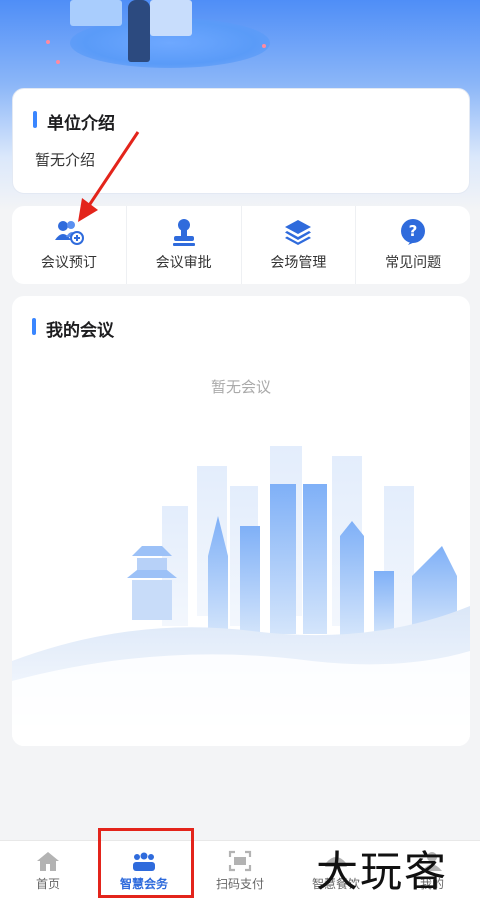  I want to click on empty-meetings-text: 暂无会议, so click(240, 387).